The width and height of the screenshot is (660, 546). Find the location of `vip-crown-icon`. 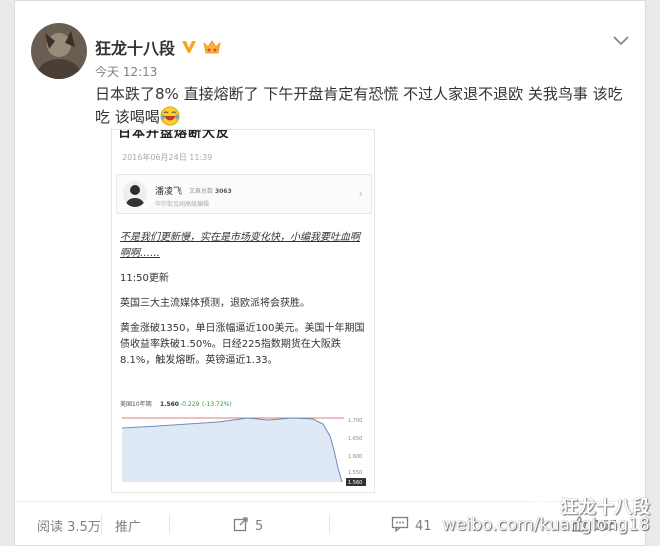

vip-crown-icon is located at coordinates (212, 47).